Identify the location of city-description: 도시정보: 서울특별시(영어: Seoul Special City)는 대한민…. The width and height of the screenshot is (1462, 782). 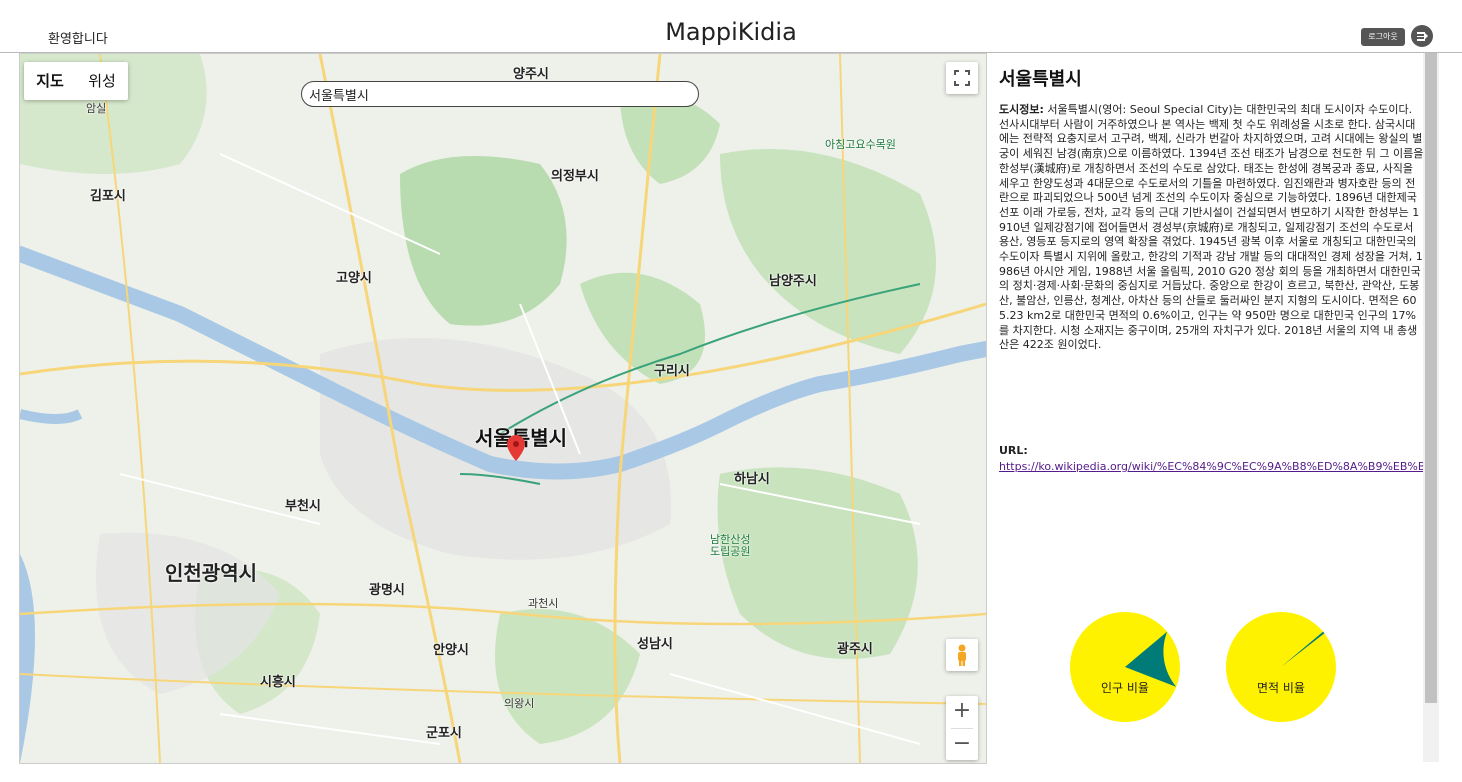
(1211, 228).